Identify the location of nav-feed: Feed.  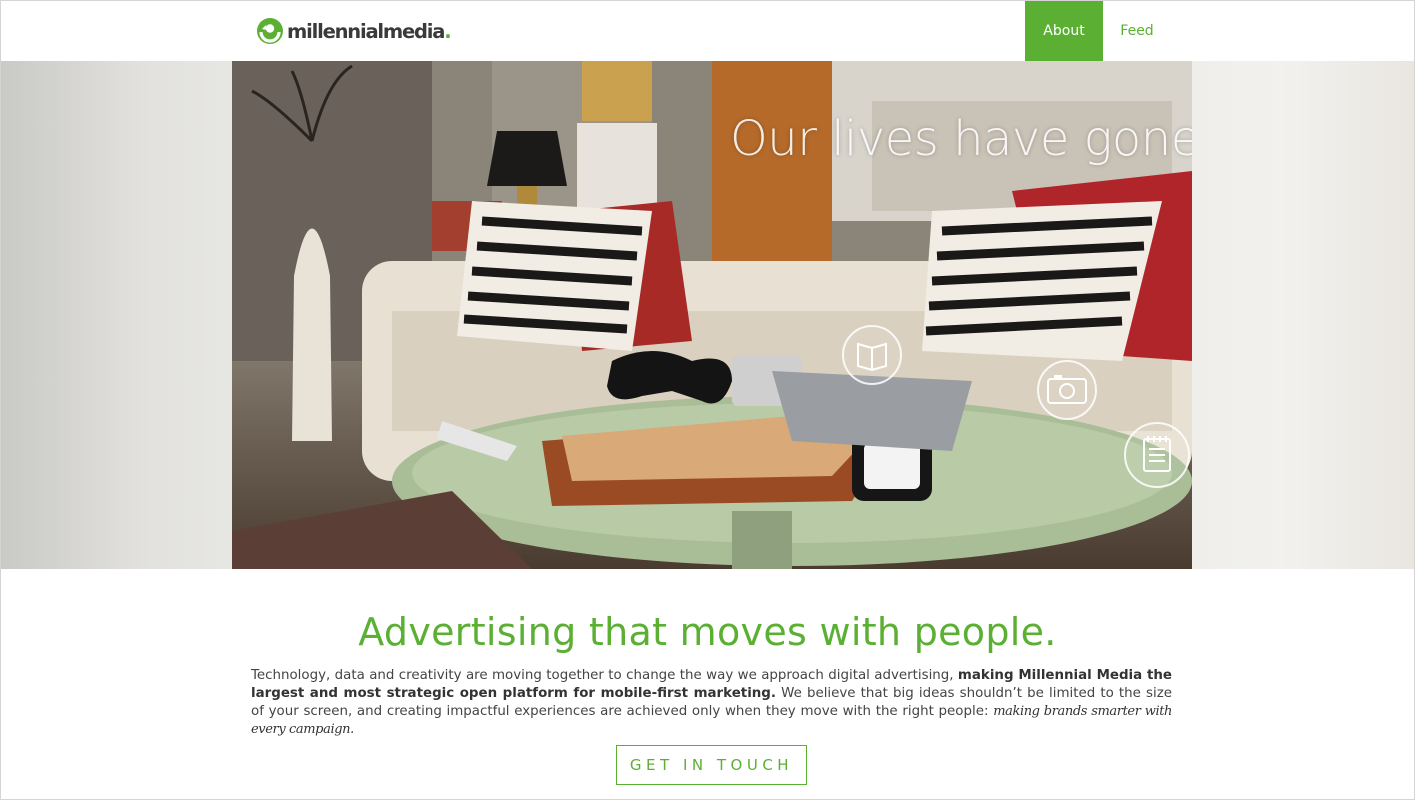
(1137, 31).